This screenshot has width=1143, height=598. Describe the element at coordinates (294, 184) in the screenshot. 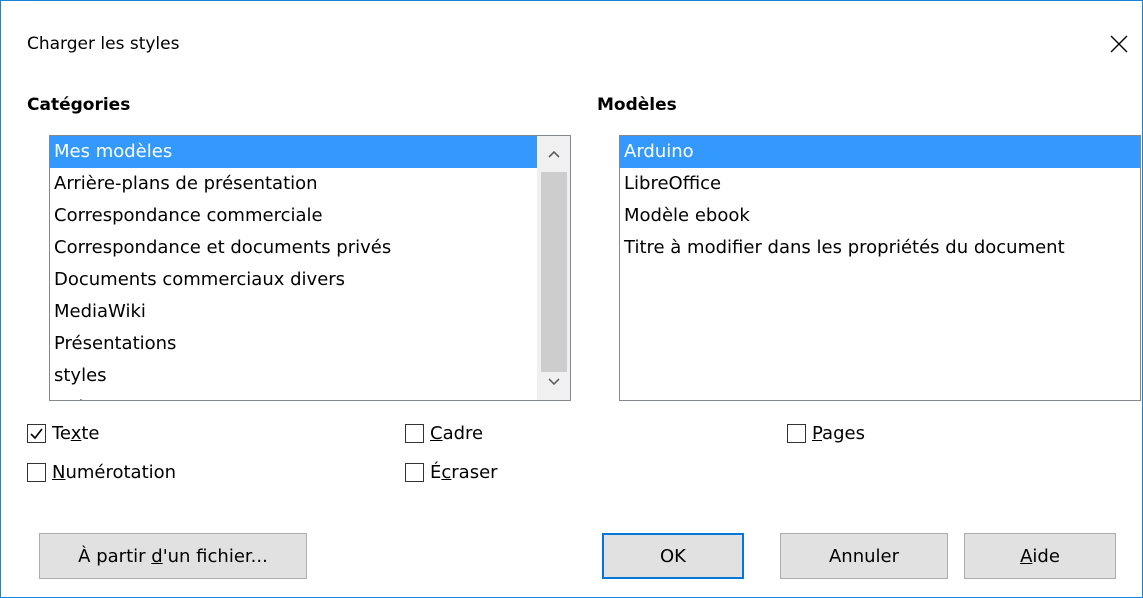

I see `category-item: Arrière-plans de présentation` at that location.